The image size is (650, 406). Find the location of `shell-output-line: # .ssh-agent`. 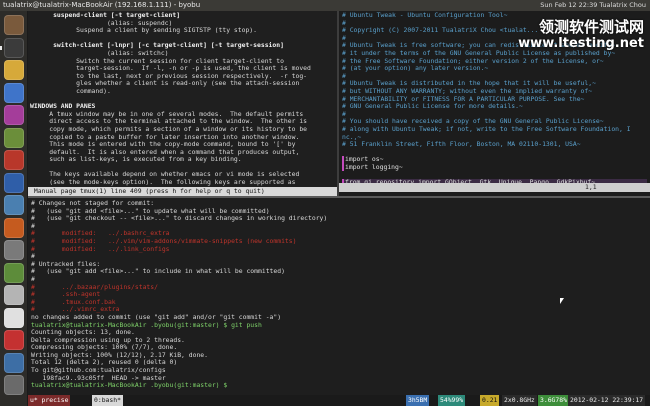

shell-output-line: # .ssh-agent is located at coordinates (66, 294).